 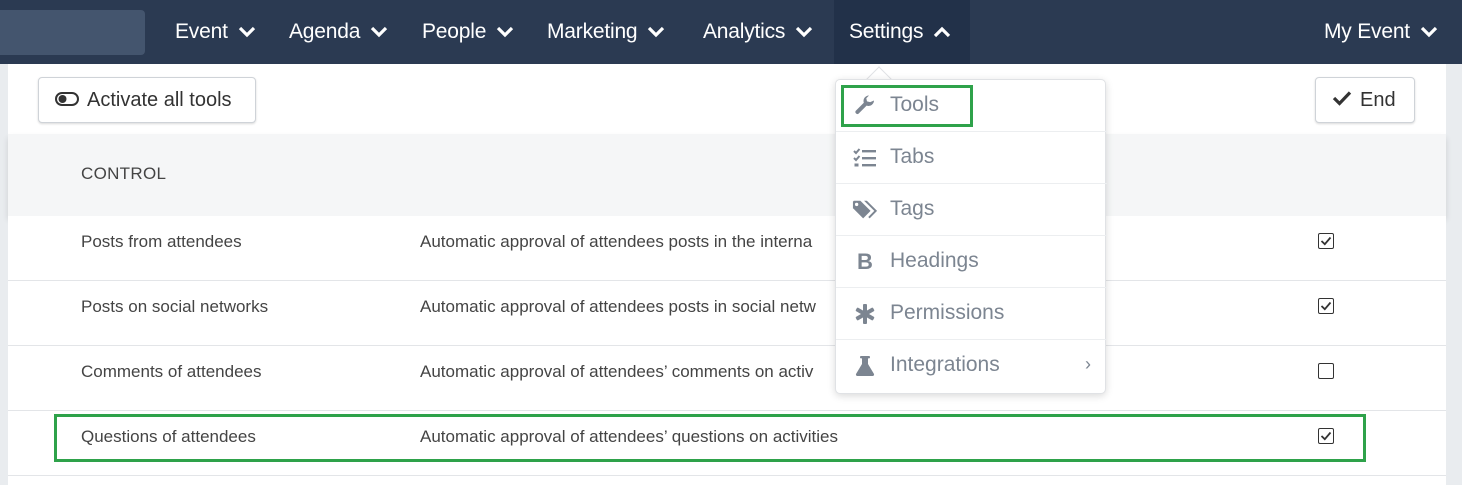 I want to click on menu-item-label: Tags, so click(x=912, y=208).